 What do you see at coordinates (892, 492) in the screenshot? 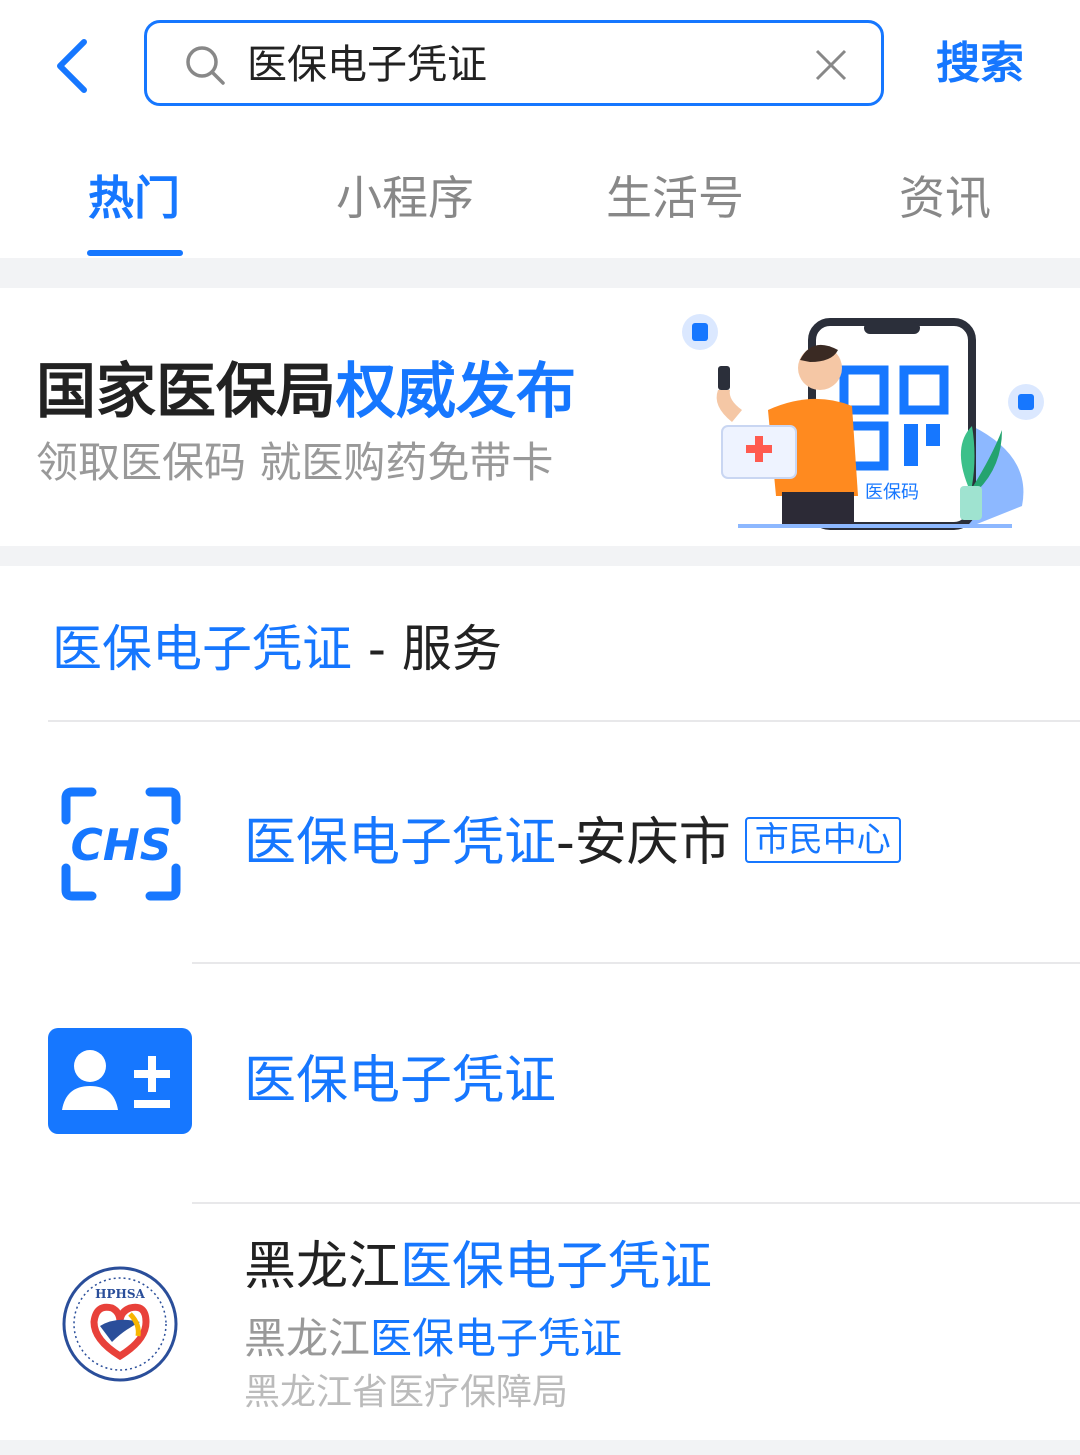
I see `svg-text: 医保码` at bounding box center [892, 492].